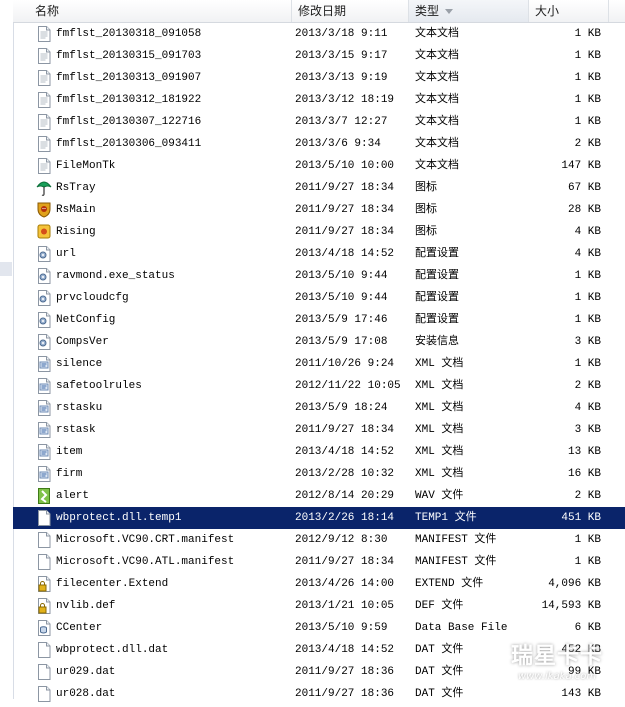 The height and width of the screenshot is (707, 625). Describe the element at coordinates (160, 11) in the screenshot. I see `column-header-name: 名称` at that location.